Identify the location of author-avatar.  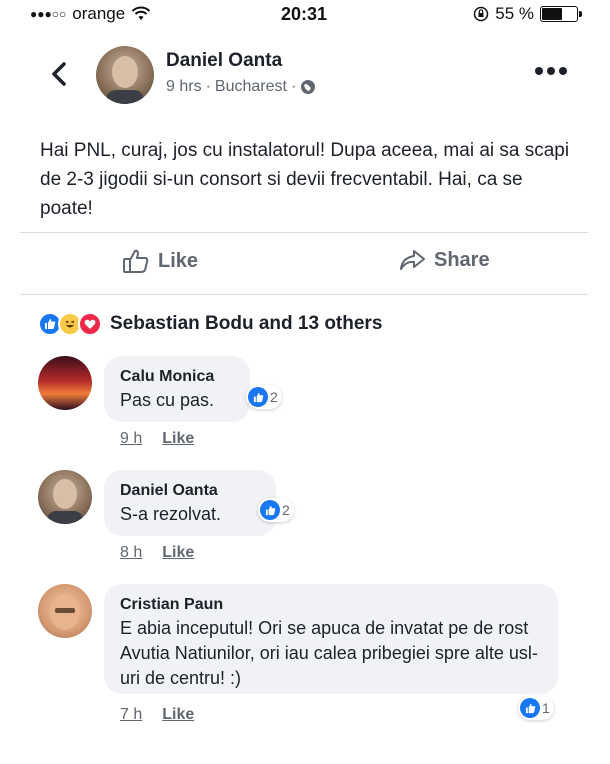
(125, 75).